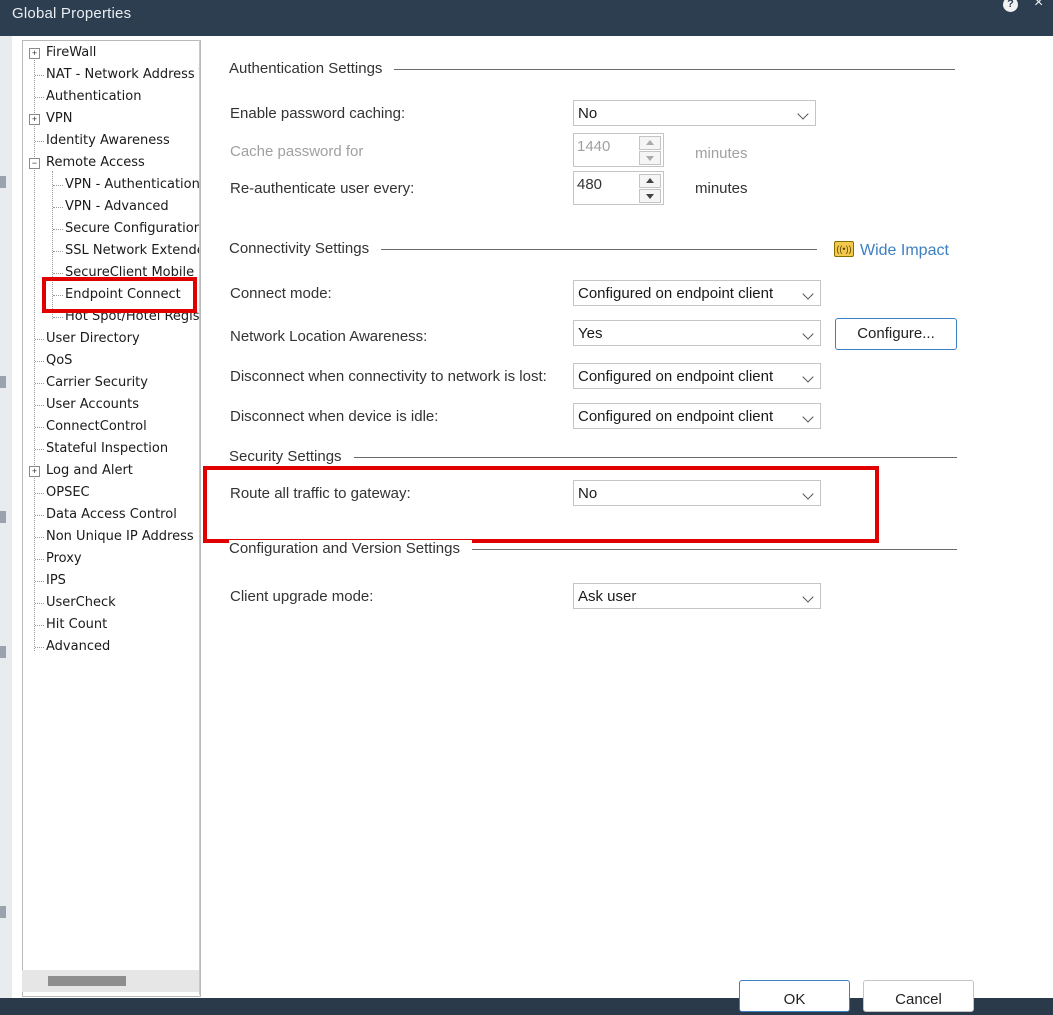  I want to click on panel-divider, so click(199, 517).